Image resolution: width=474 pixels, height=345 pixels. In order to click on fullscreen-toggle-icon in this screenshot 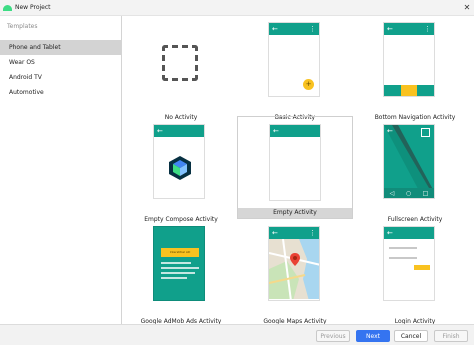, I will do `click(425, 132)`.